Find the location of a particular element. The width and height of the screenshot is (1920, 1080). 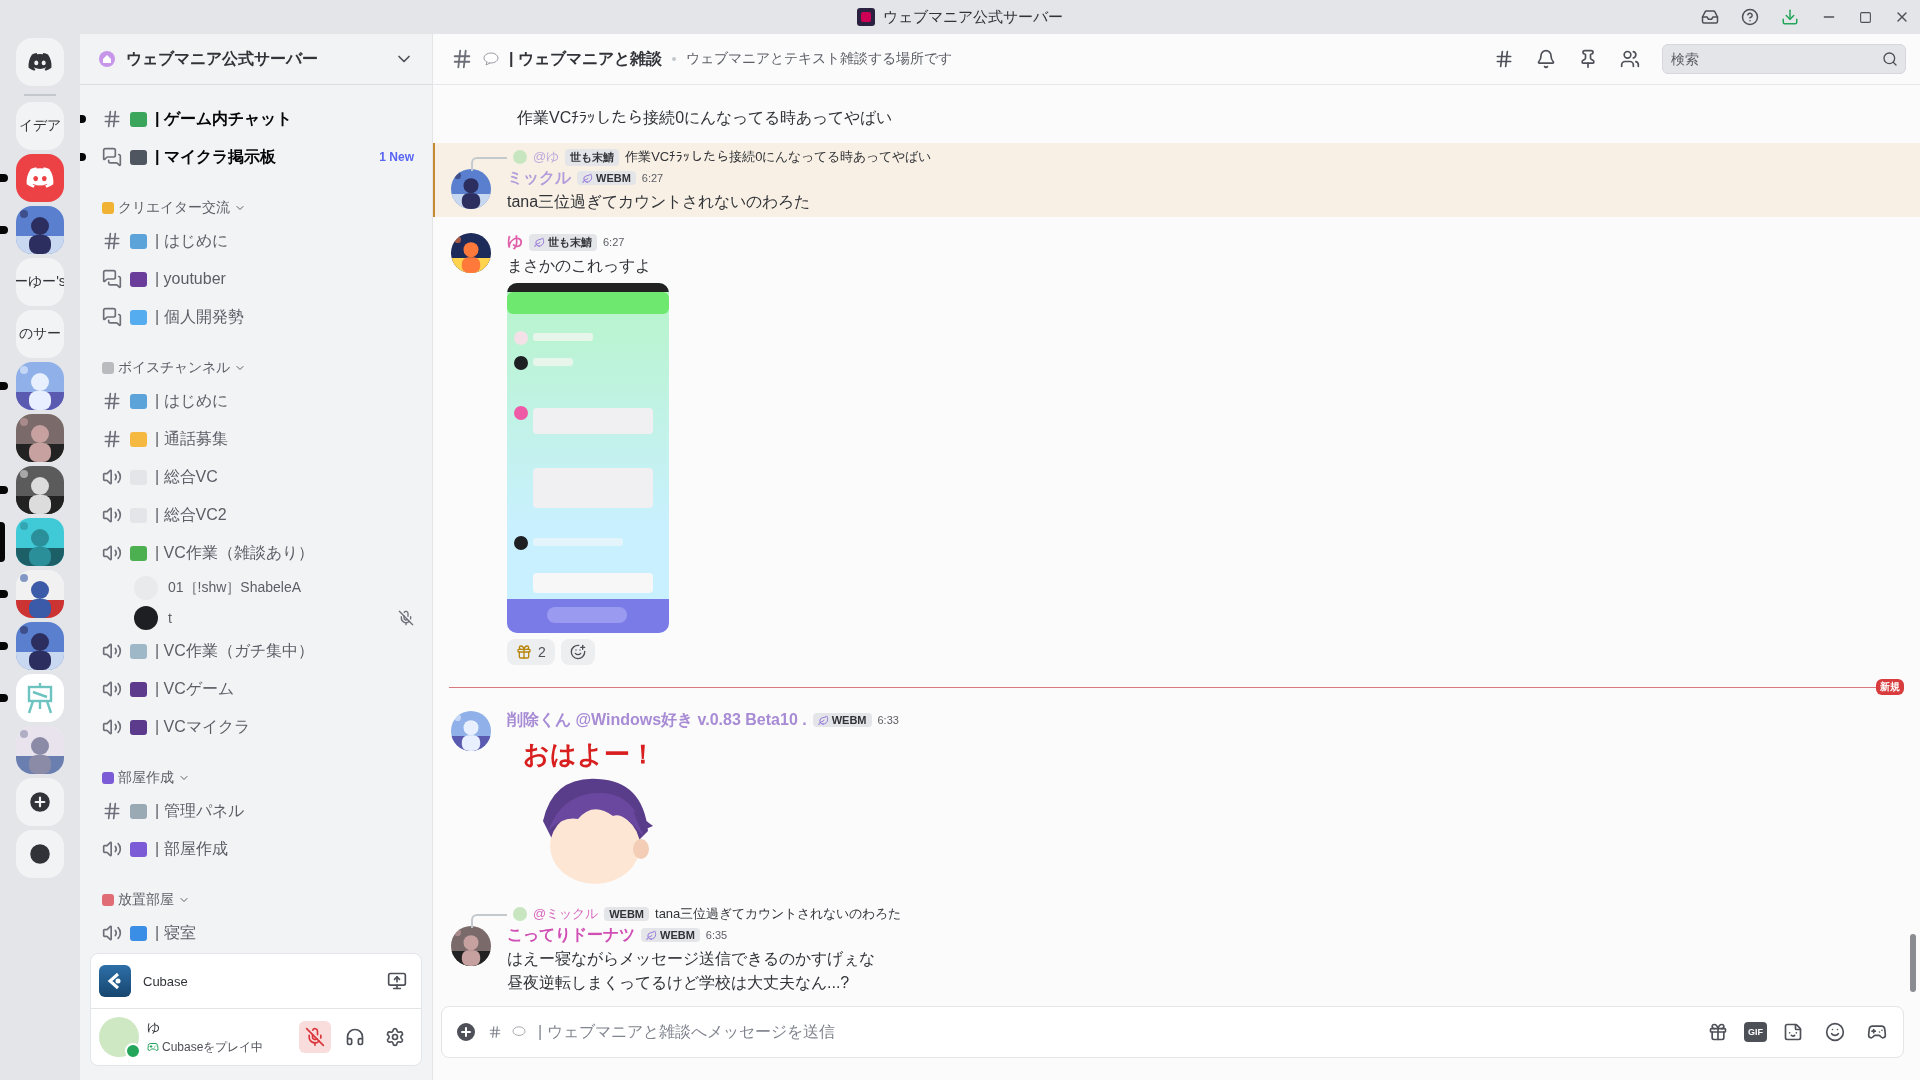

reply-text: 作業VCﾁﾗｯしたら接続0にんなってる時あってやばい is located at coordinates (778, 157).